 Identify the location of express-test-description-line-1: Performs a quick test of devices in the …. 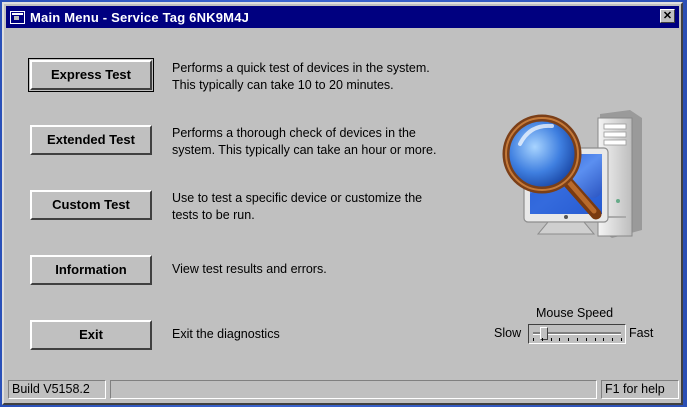
(301, 68).